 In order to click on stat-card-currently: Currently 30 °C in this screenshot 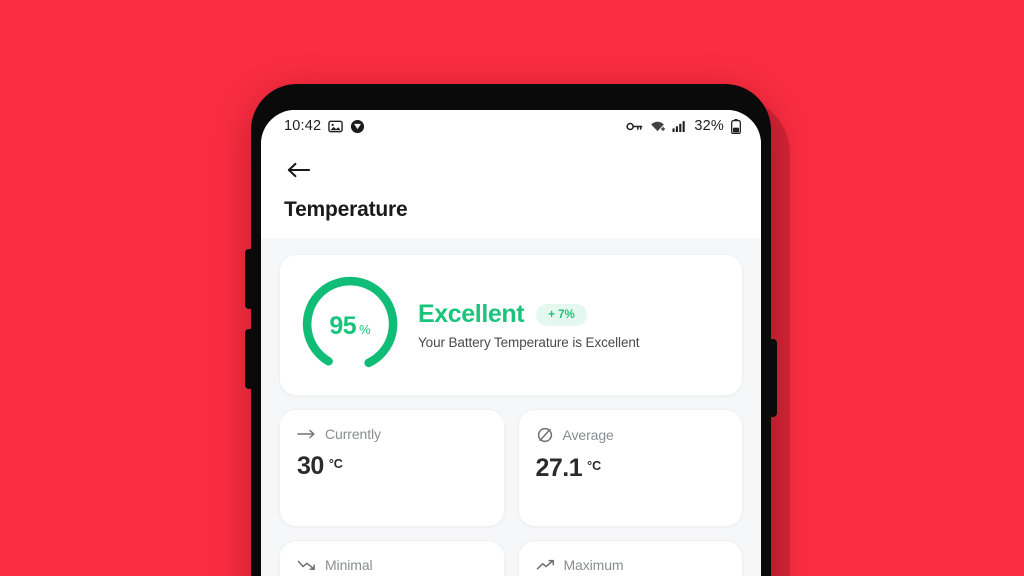, I will do `click(392, 468)`.